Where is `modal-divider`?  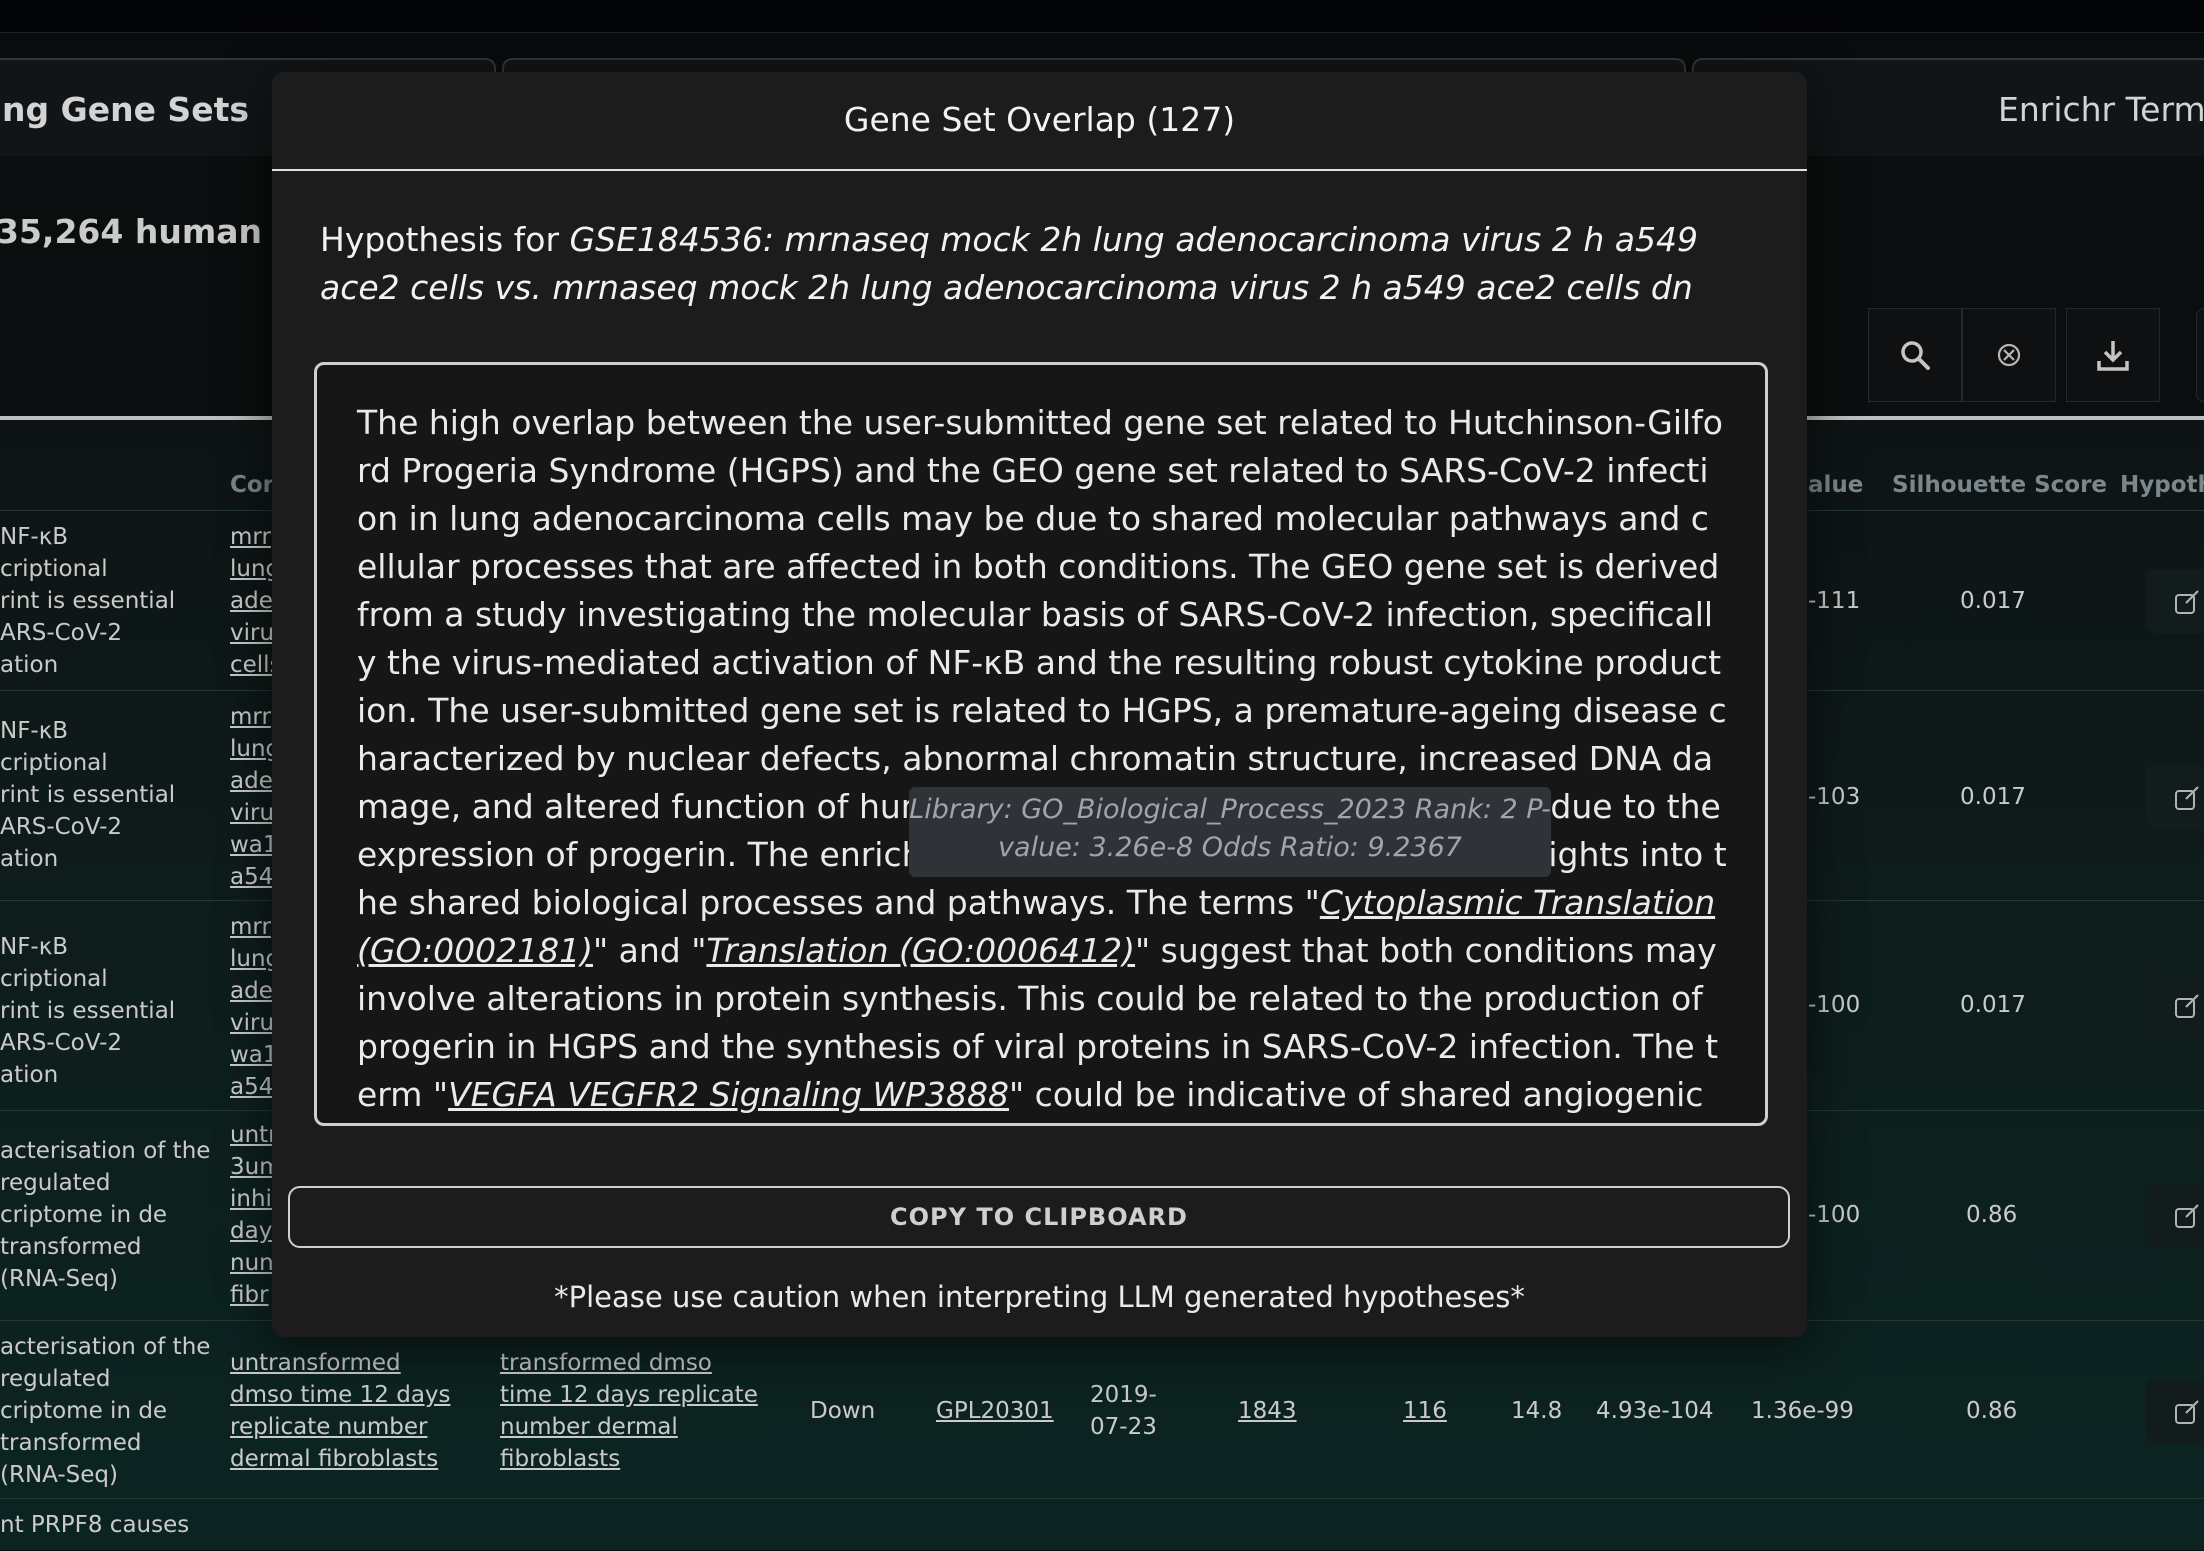 modal-divider is located at coordinates (1039, 170).